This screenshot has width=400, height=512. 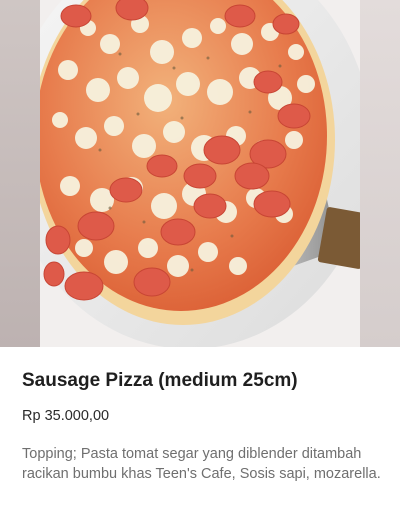 What do you see at coordinates (20, 173) in the screenshot?
I see `photo-left-edge` at bounding box center [20, 173].